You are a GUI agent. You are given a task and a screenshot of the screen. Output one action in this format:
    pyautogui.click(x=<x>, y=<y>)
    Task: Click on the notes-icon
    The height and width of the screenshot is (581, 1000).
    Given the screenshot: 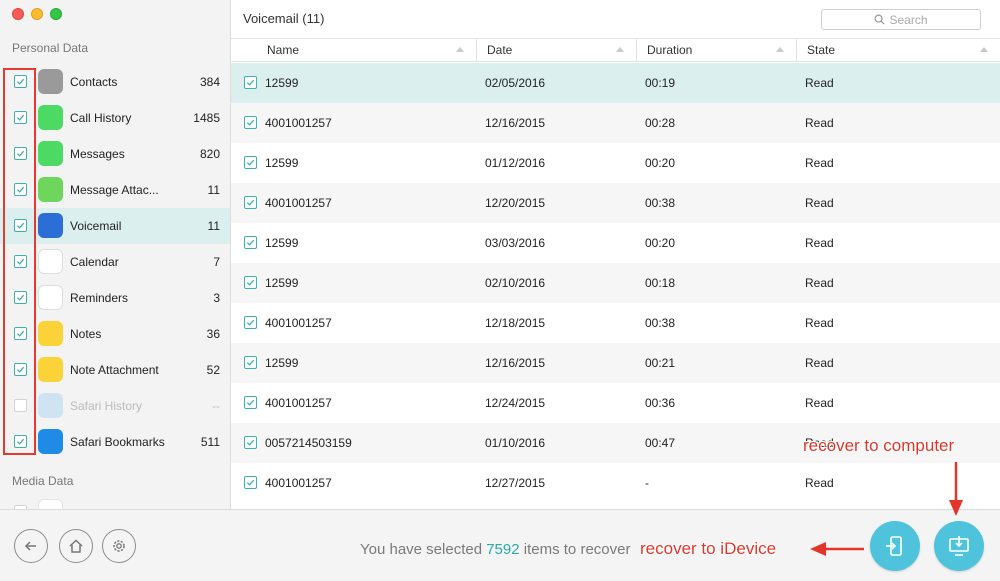 What is the action you would take?
    pyautogui.click(x=50, y=333)
    